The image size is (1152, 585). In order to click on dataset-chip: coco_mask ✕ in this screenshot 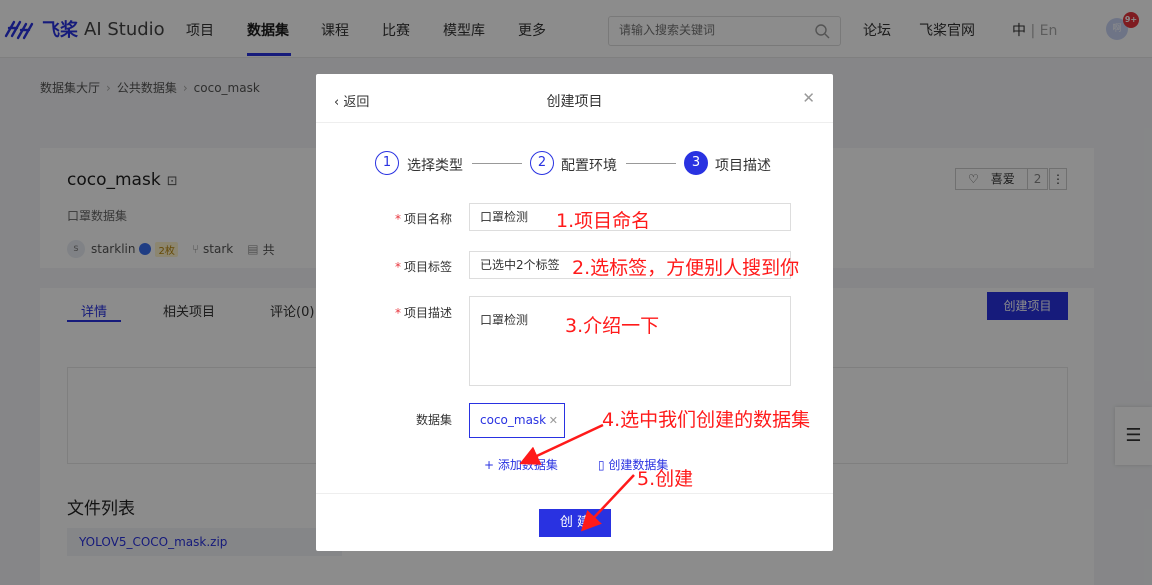, I will do `click(517, 420)`.